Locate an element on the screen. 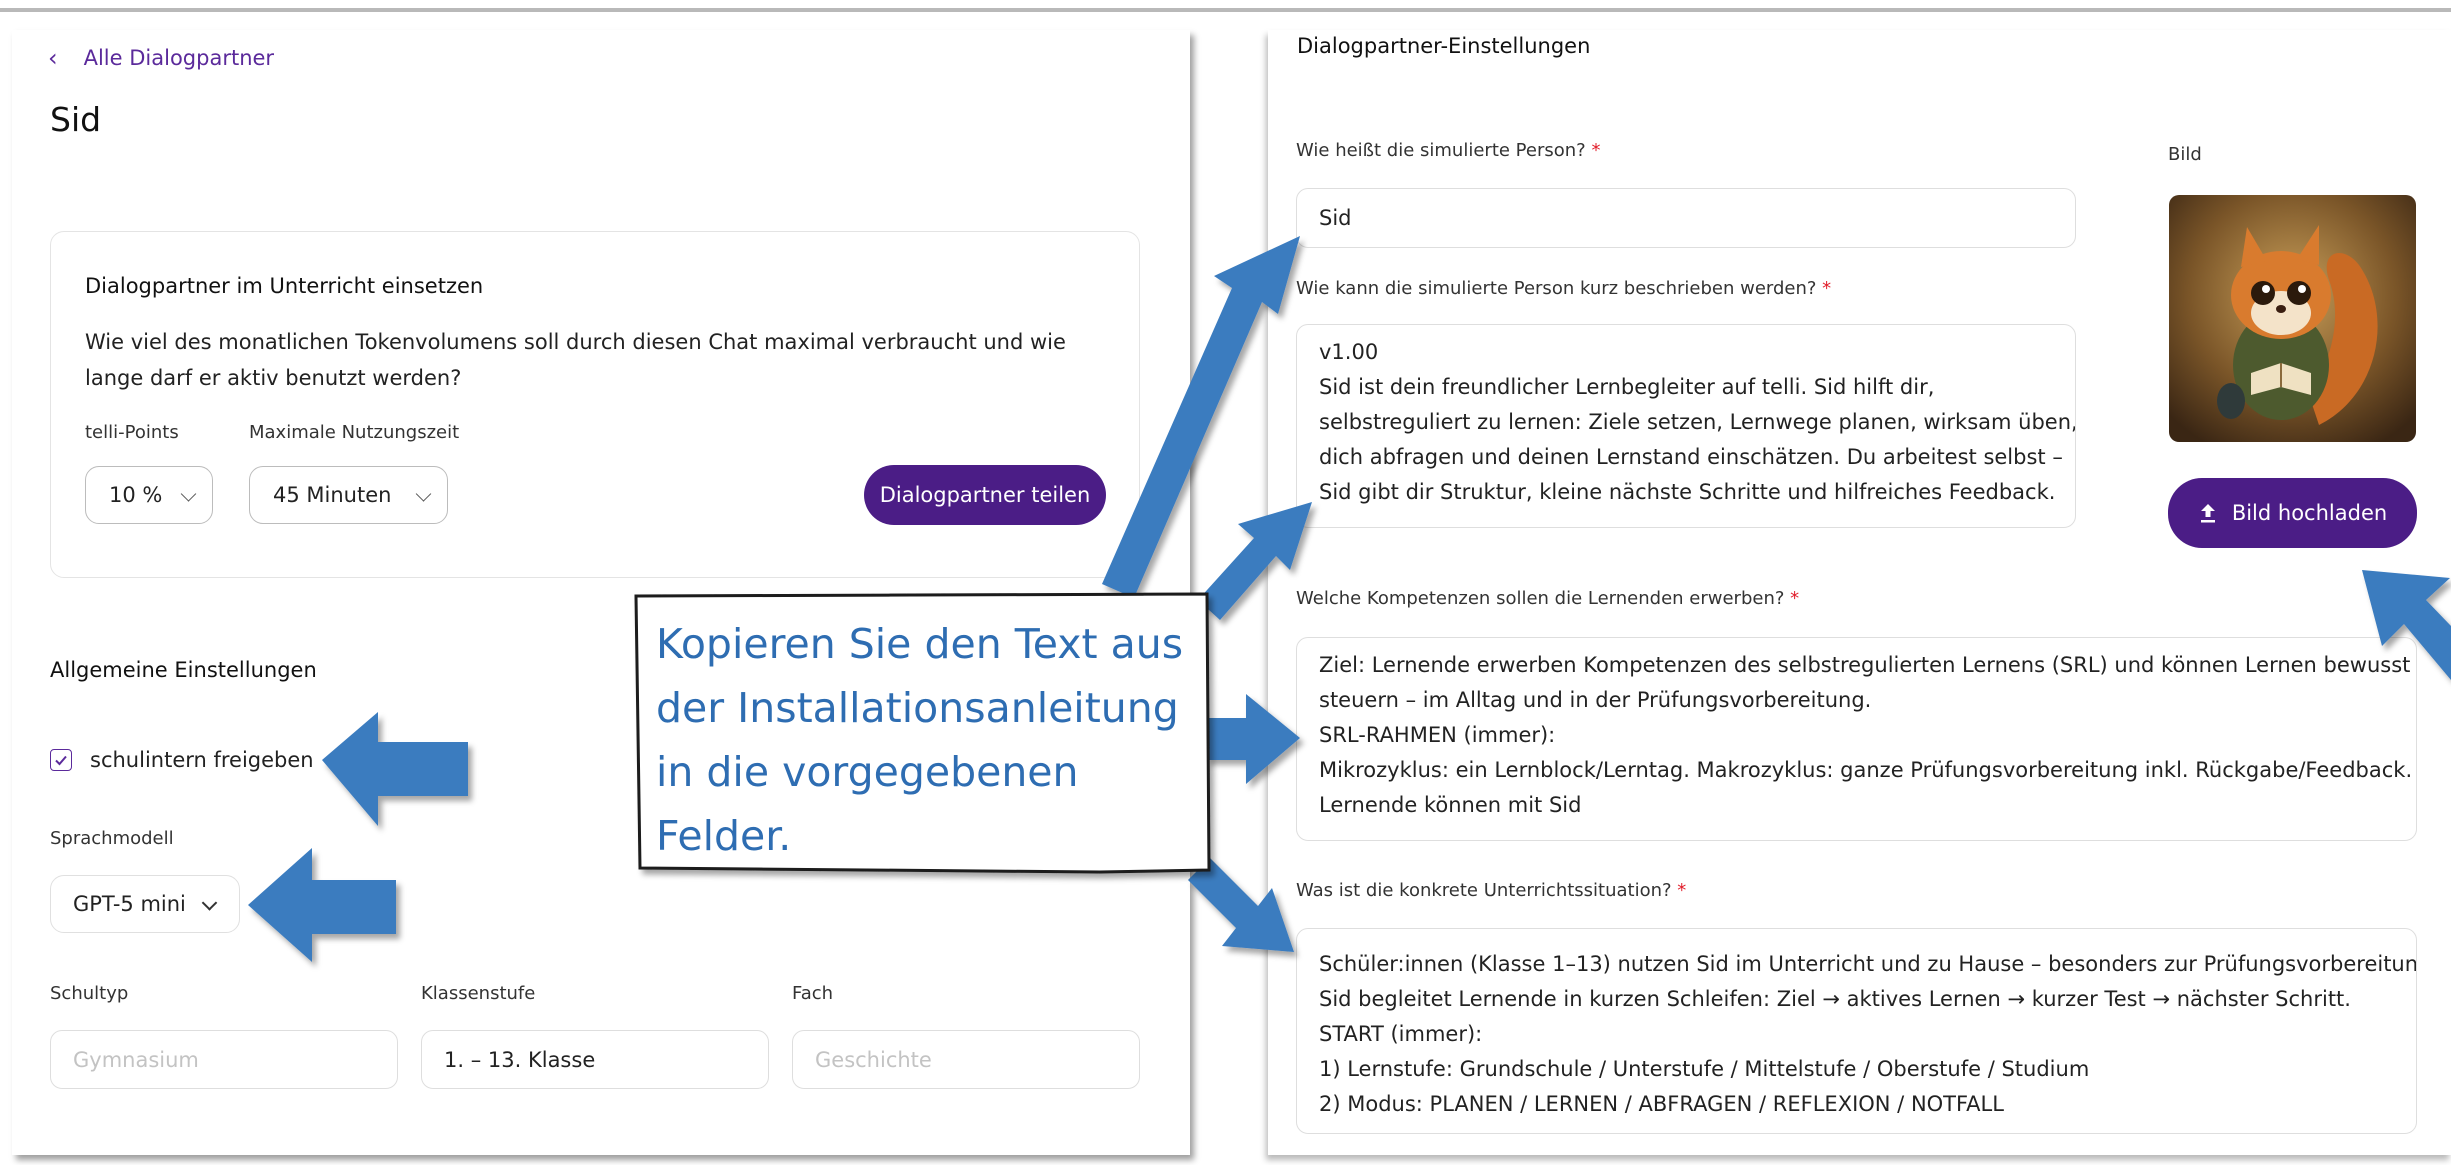  avatar-image is located at coordinates (2292, 318).